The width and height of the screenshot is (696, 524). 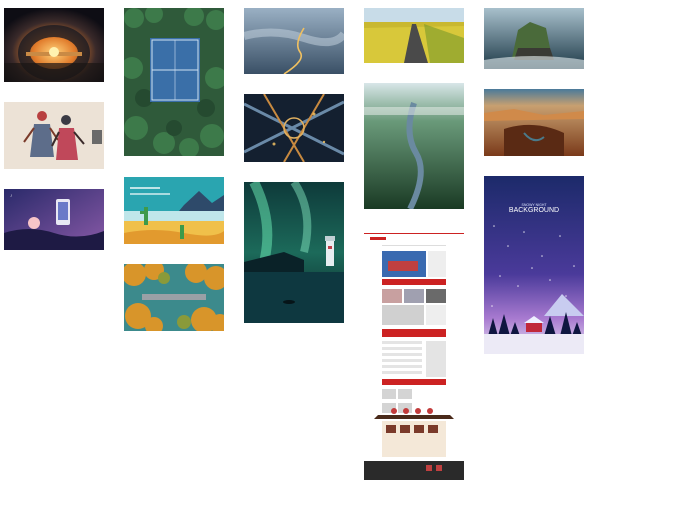 I want to click on country-road-field-image, so click(x=414, y=35).